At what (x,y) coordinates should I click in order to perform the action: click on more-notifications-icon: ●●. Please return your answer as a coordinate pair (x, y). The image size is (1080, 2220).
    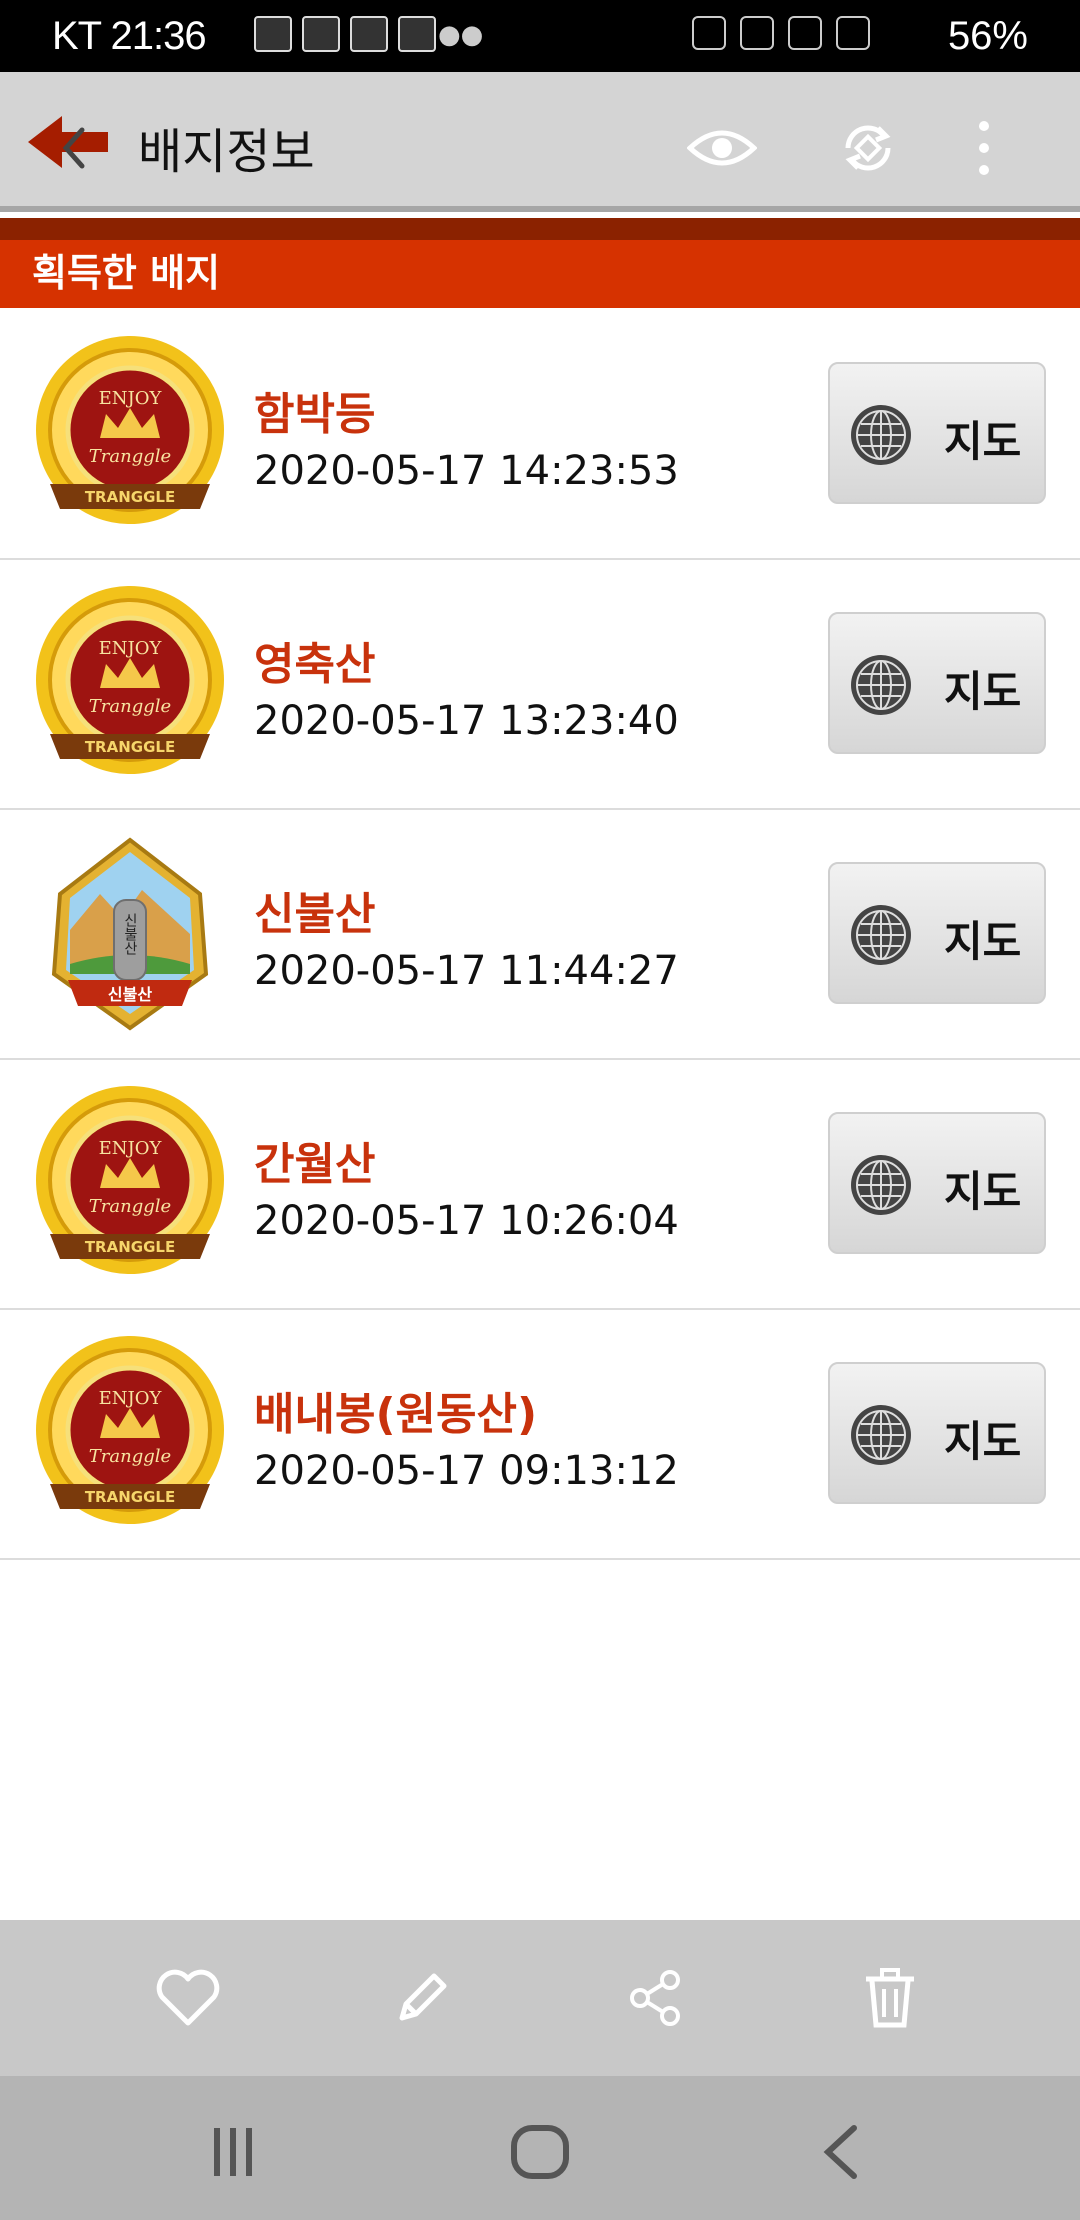
    Looking at the image, I should click on (461, 35).